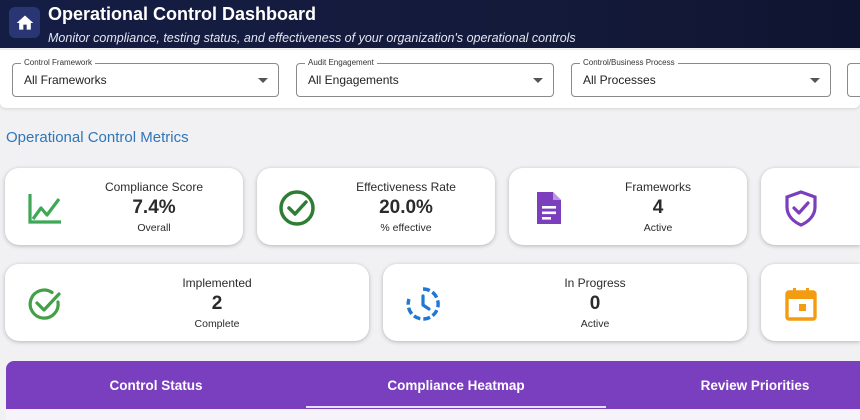 The width and height of the screenshot is (860, 420). I want to click on metric-caption: Overall, so click(154, 228).